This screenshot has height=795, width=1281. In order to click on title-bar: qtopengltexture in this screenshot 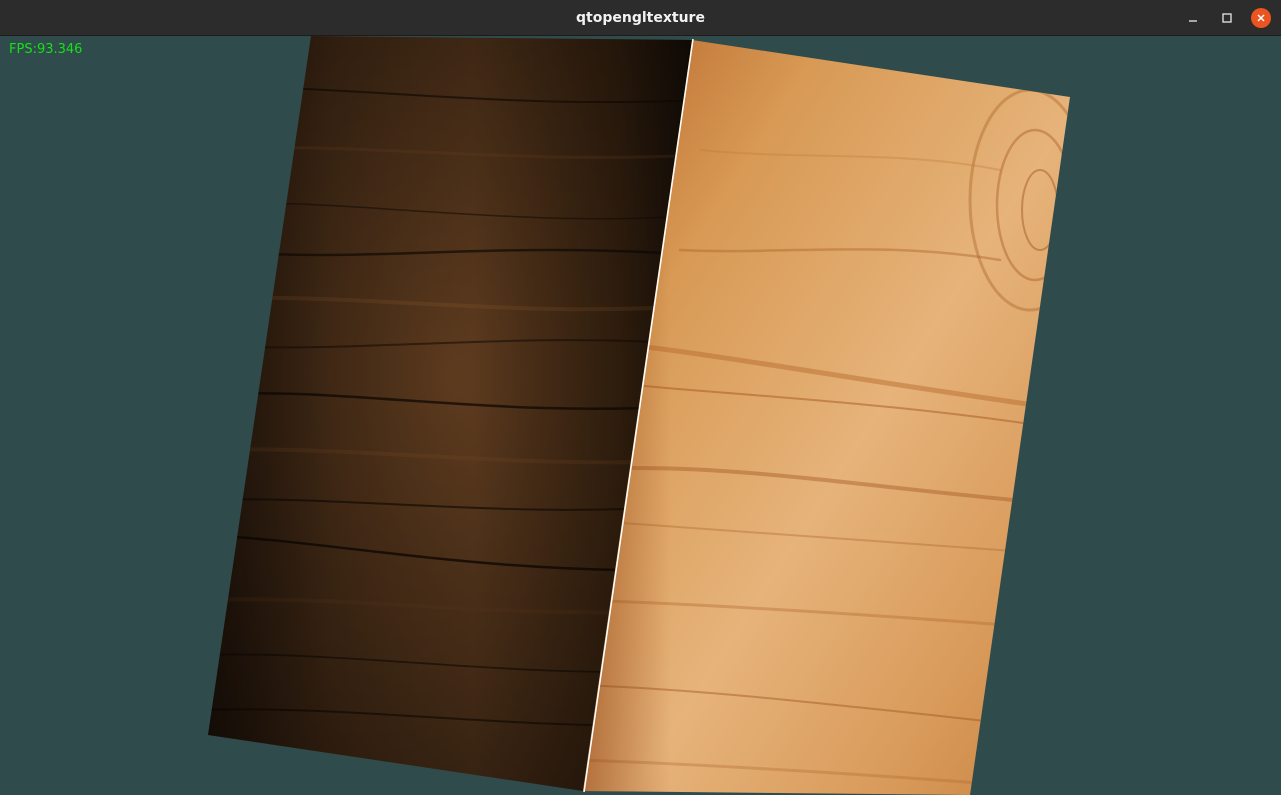, I will do `click(640, 18)`.